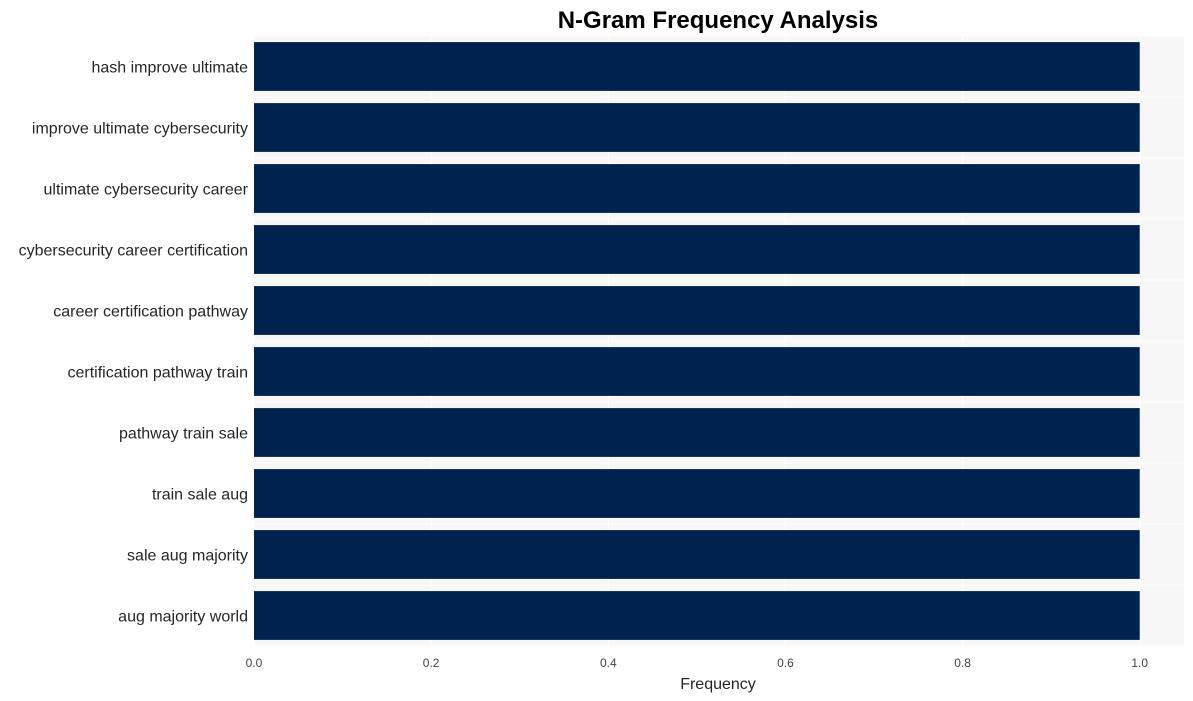 This screenshot has width=1193, height=701. Describe the element at coordinates (718, 20) in the screenshot. I see `chart-title: N-Gram Frequency Analysis` at that location.